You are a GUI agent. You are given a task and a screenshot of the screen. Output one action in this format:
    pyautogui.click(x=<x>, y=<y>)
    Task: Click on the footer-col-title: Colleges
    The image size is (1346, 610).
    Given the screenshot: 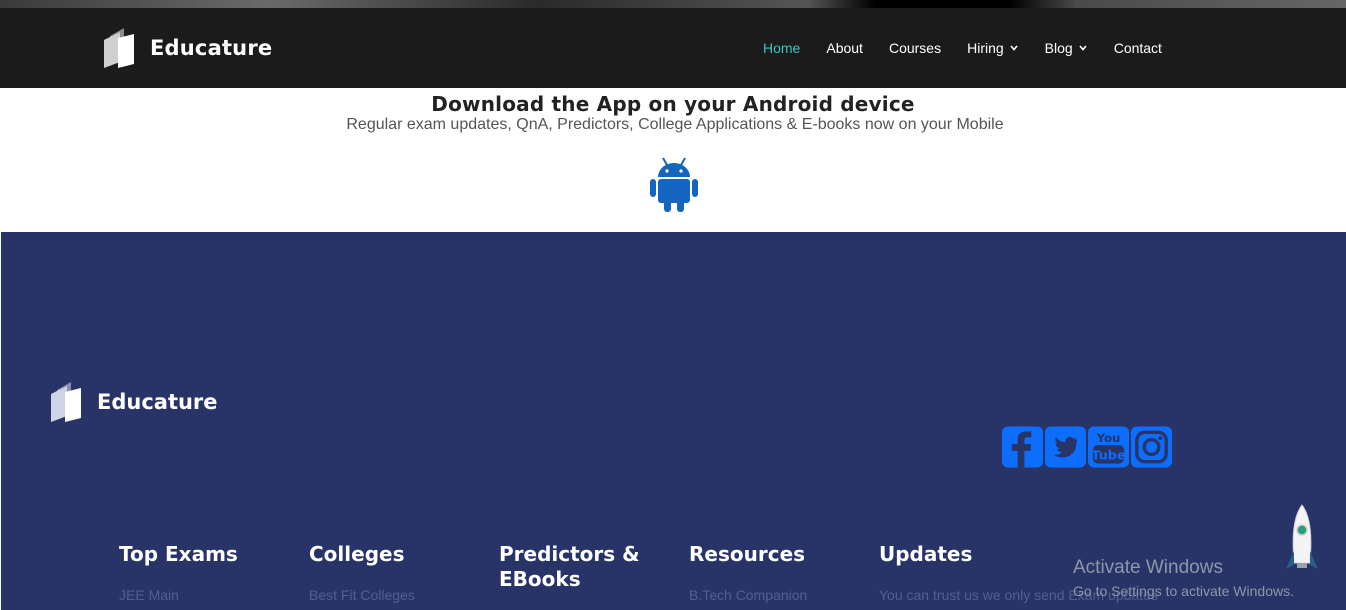 What is the action you would take?
    pyautogui.click(x=357, y=554)
    